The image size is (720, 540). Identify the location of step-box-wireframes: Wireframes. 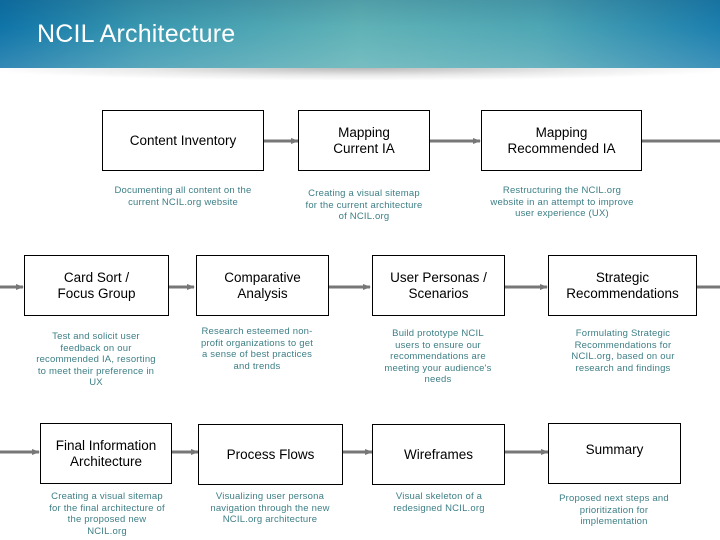
(438, 454).